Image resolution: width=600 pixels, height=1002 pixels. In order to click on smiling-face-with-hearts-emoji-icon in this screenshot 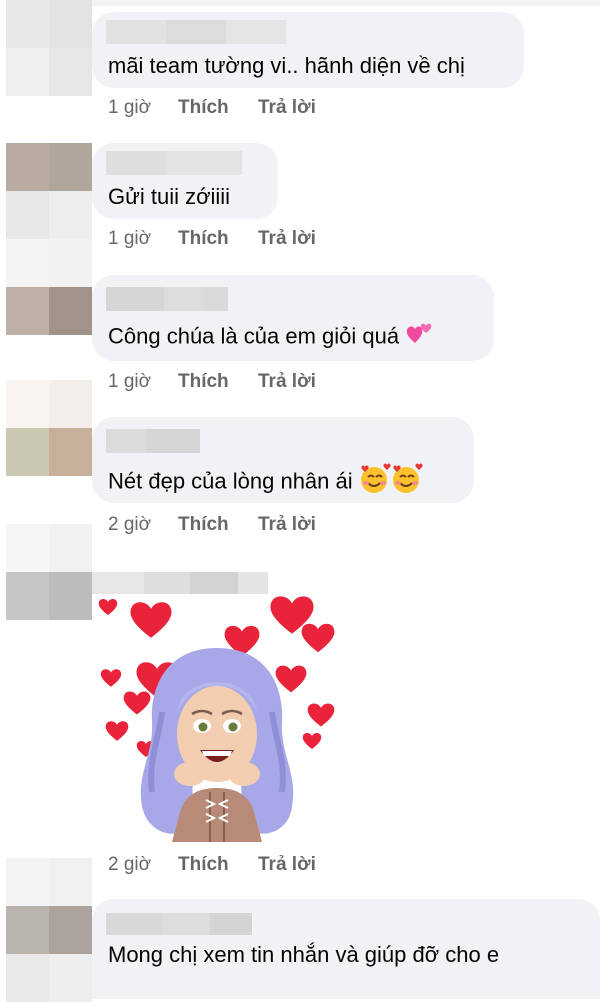, I will do `click(391, 482)`.